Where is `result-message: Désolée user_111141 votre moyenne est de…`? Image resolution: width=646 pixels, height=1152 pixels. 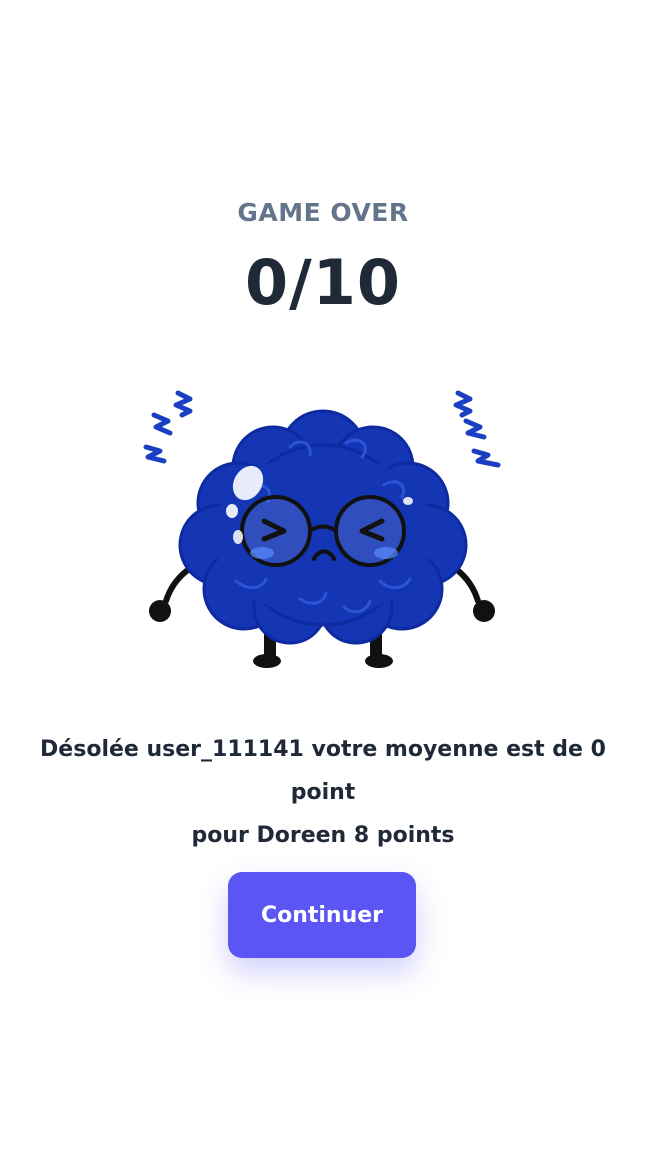 result-message: Désolée user_111141 votre moyenne est de… is located at coordinates (323, 792).